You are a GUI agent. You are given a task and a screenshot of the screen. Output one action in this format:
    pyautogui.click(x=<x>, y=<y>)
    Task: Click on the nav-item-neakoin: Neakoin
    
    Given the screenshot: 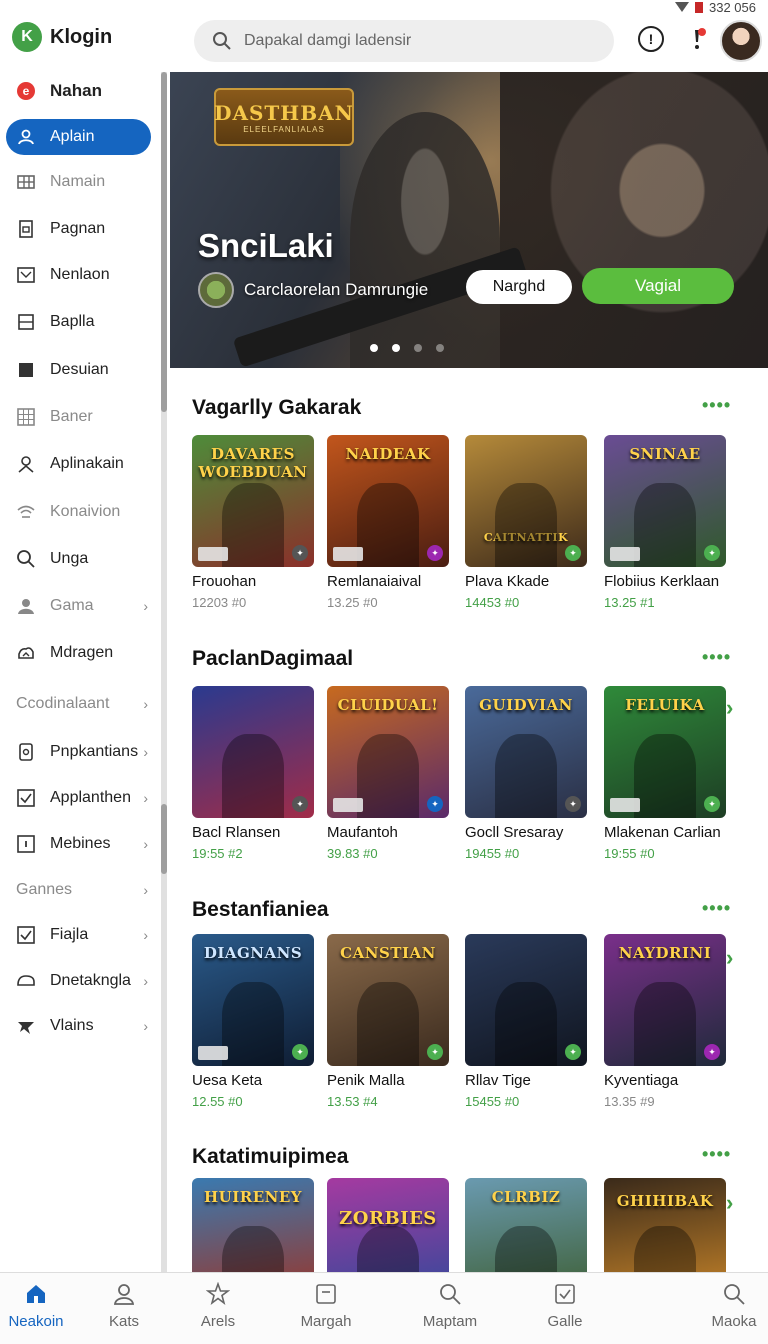 What is the action you would take?
    pyautogui.click(x=38, y=1305)
    